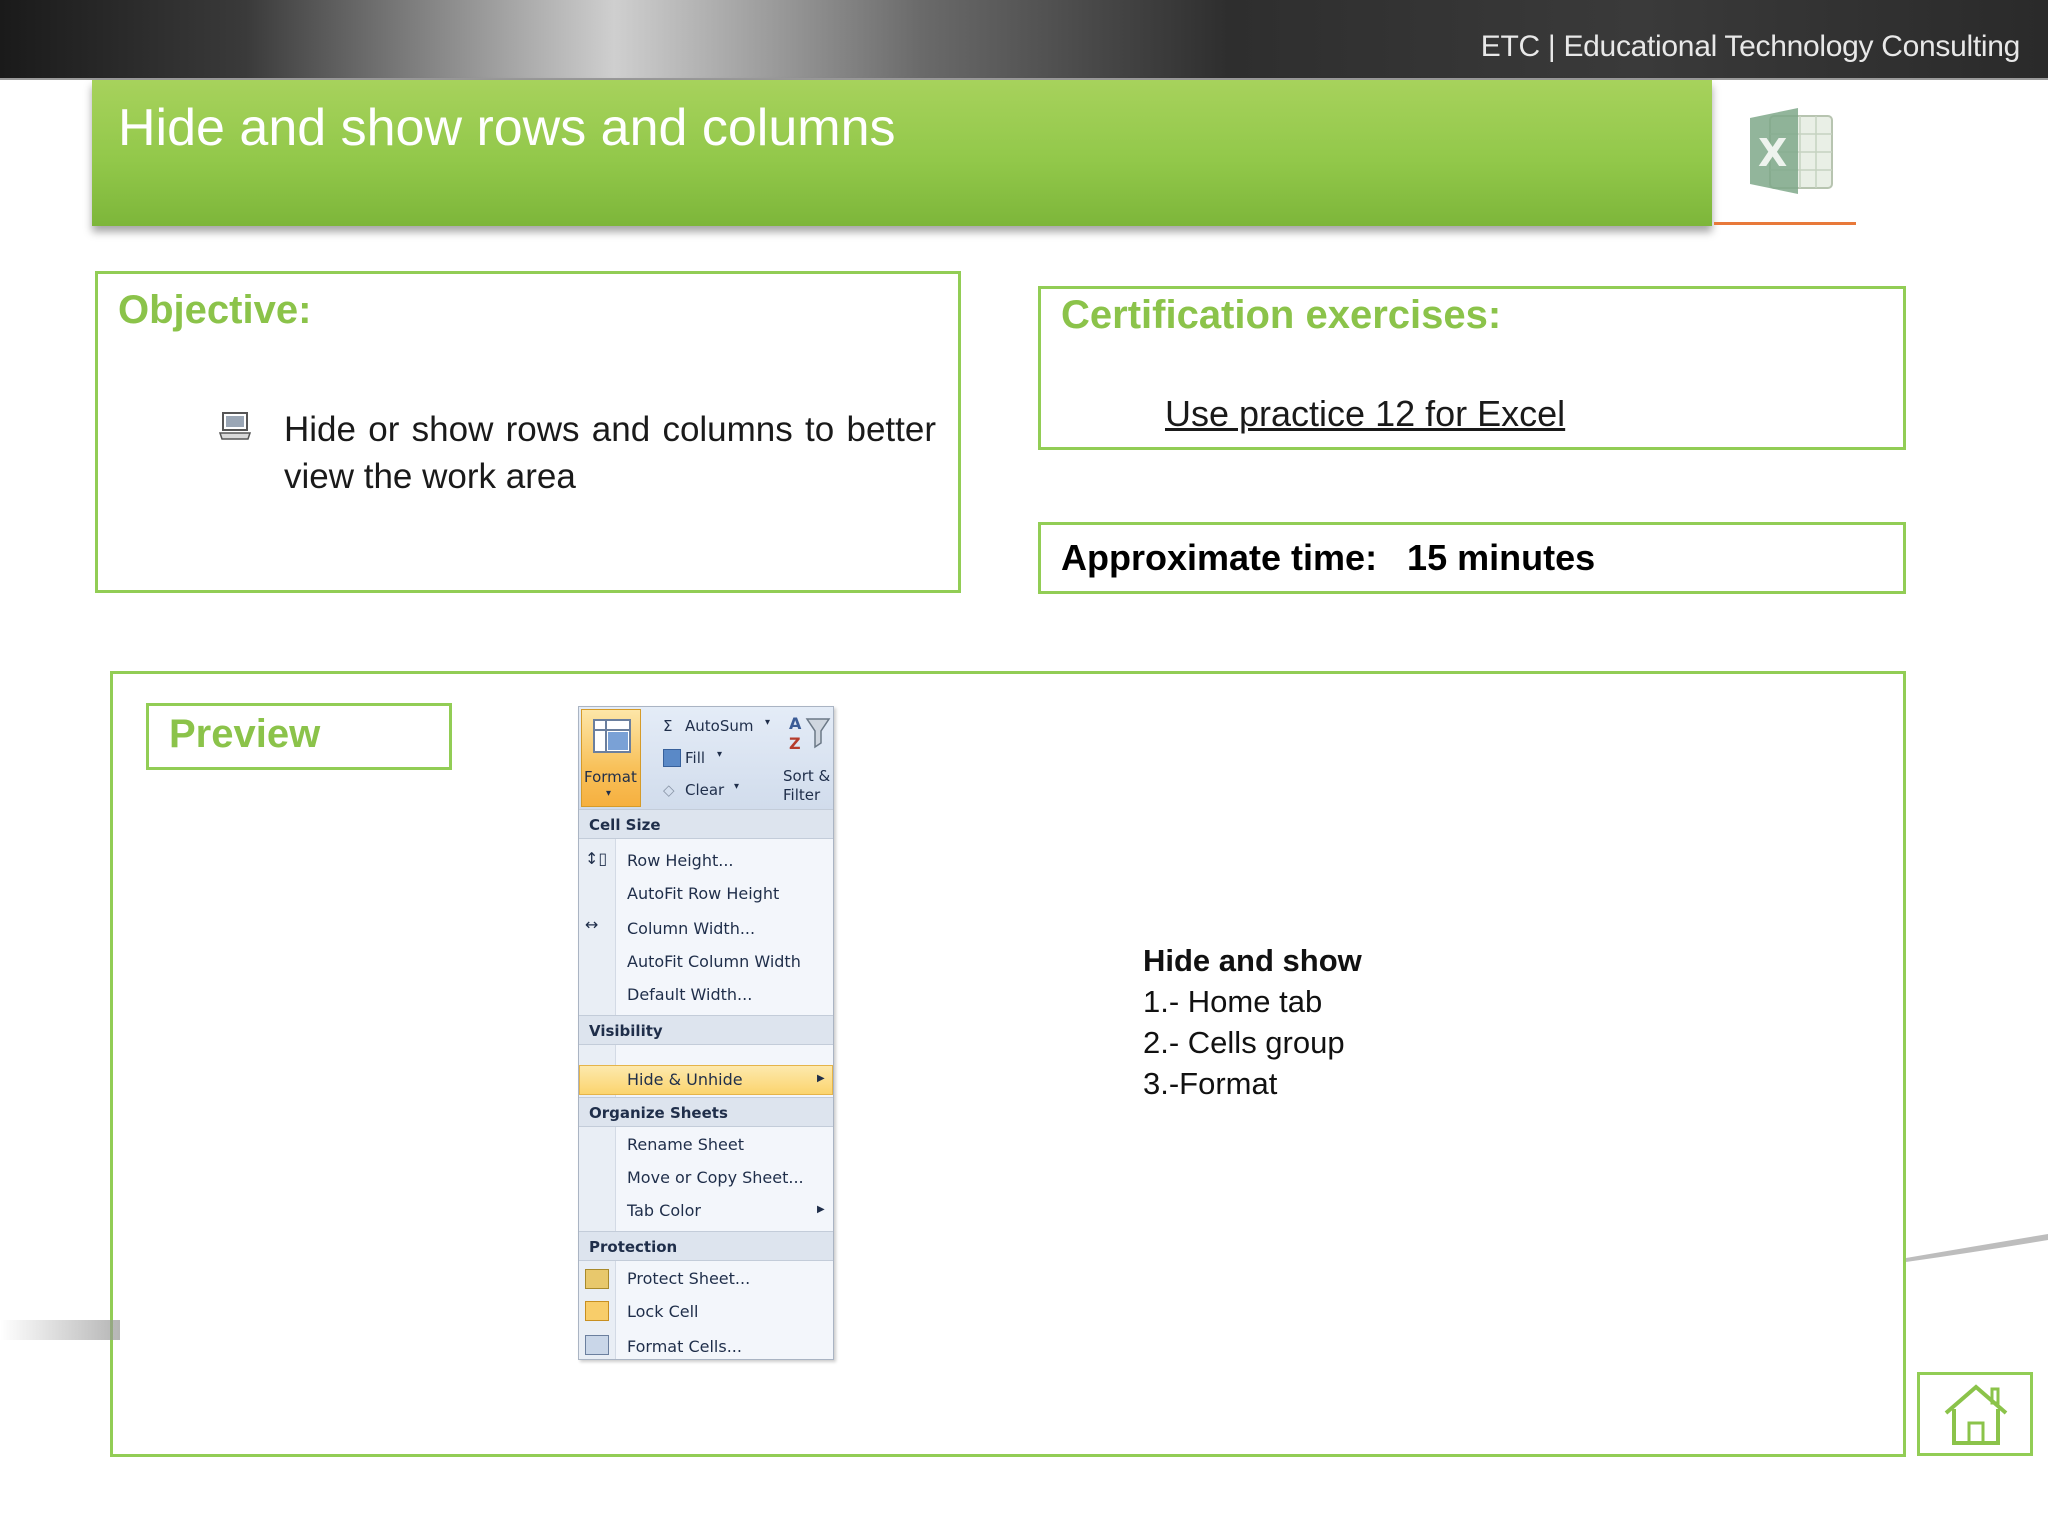  Describe the element at coordinates (507, 128) in the screenshot. I see `page-title: Hide and show rows and columns` at that location.